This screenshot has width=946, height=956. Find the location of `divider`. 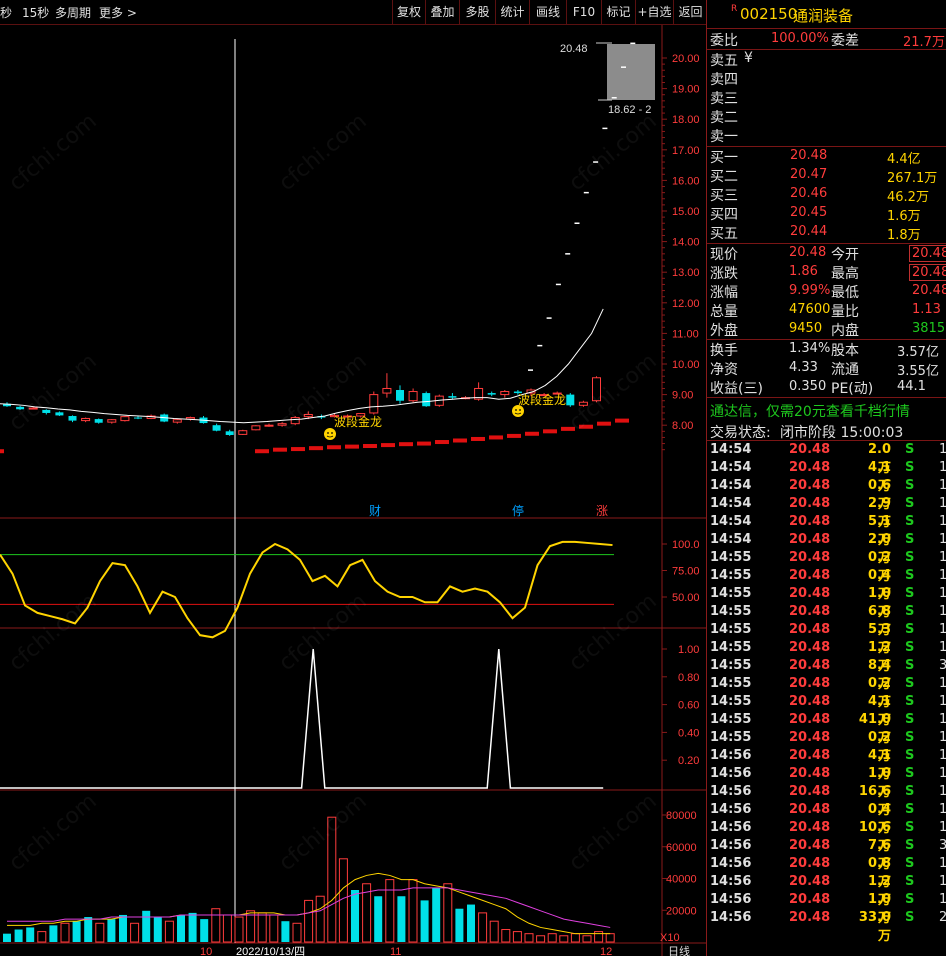

divider is located at coordinates (826, 49).